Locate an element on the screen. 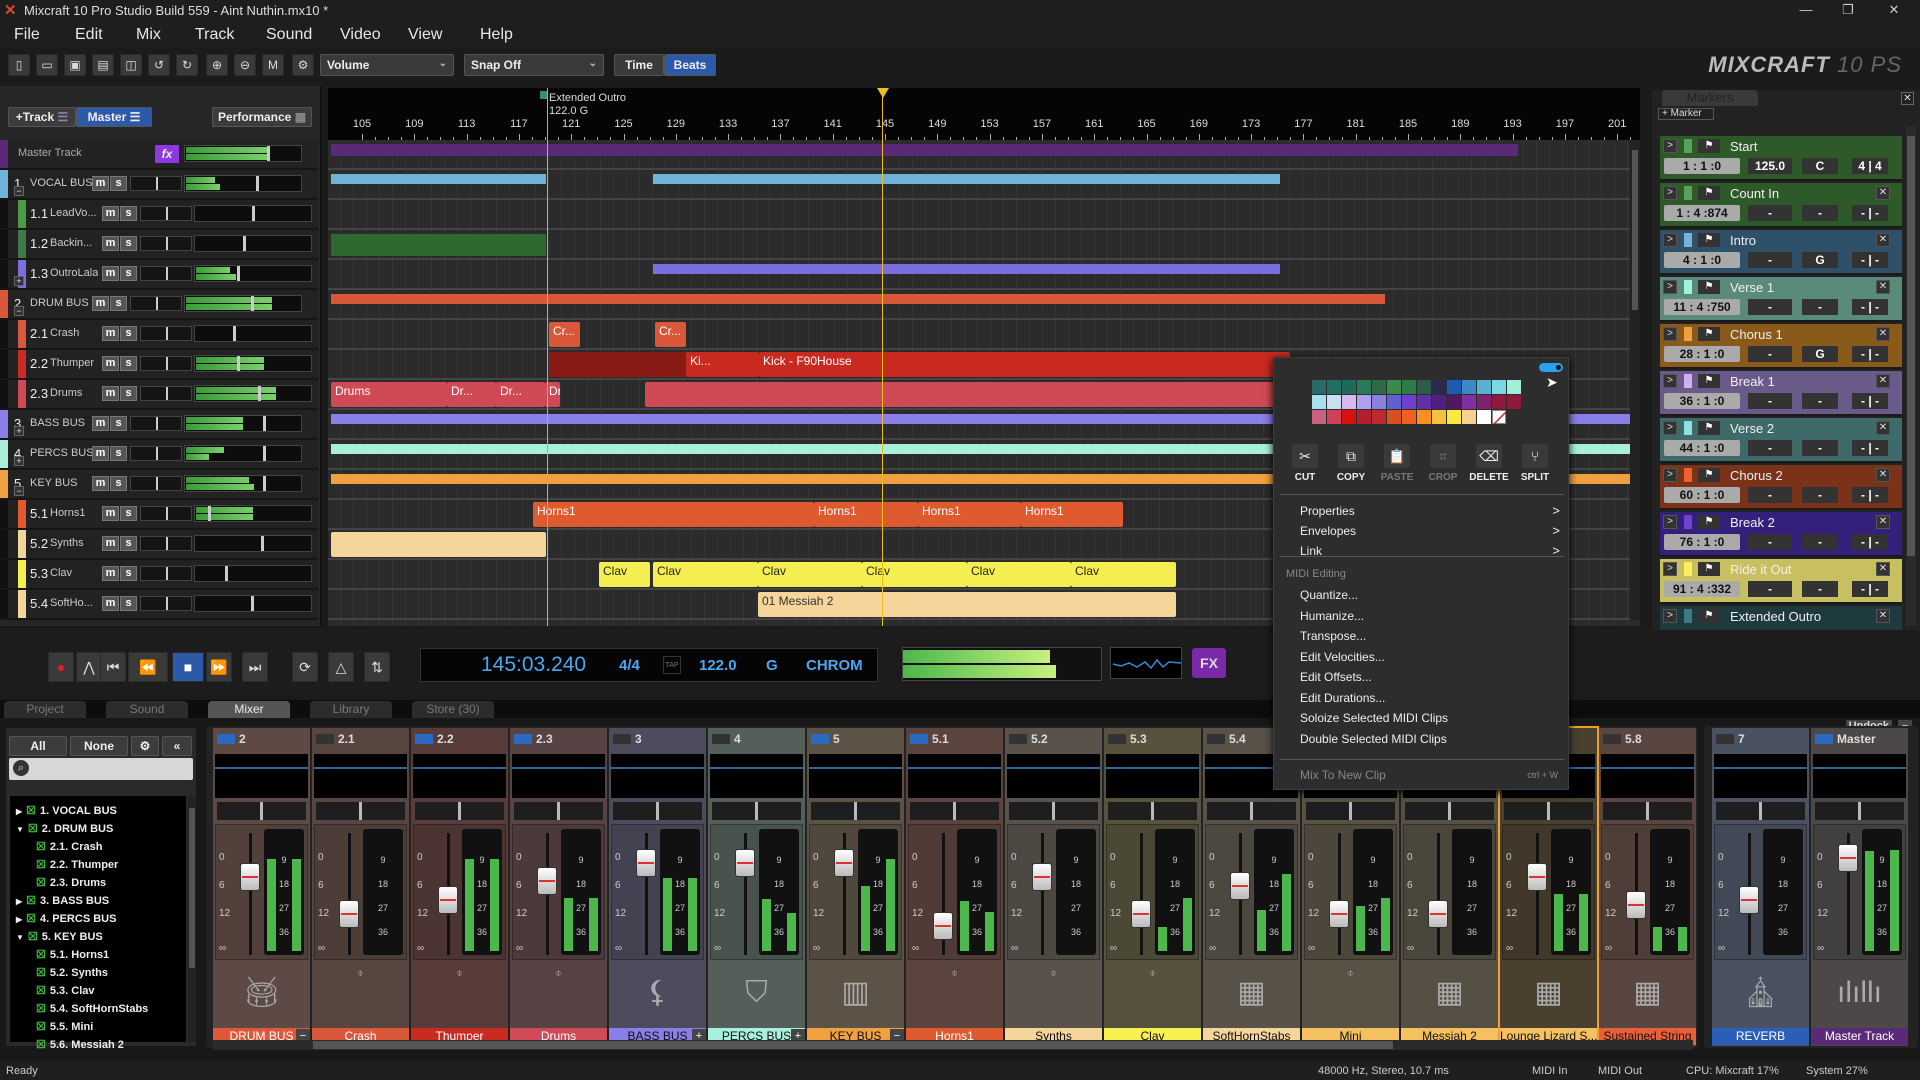 The image size is (1920, 1080). track-row: 2.3 Drums m s is located at coordinates (159, 395).